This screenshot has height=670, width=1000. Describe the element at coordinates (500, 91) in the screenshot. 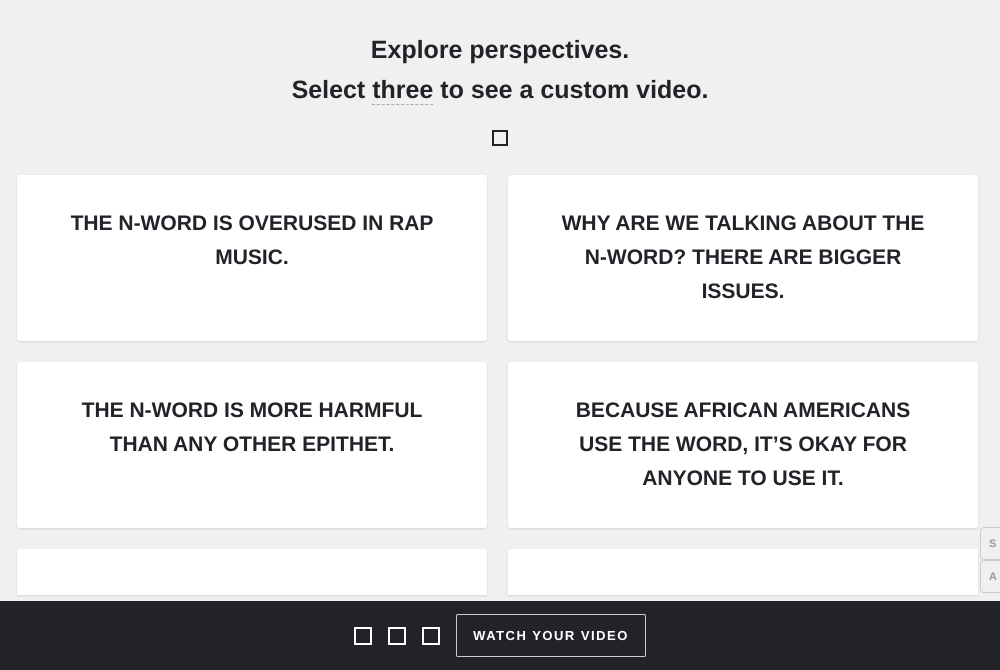

I see `instruction-text: Select three to see a custom video.` at that location.